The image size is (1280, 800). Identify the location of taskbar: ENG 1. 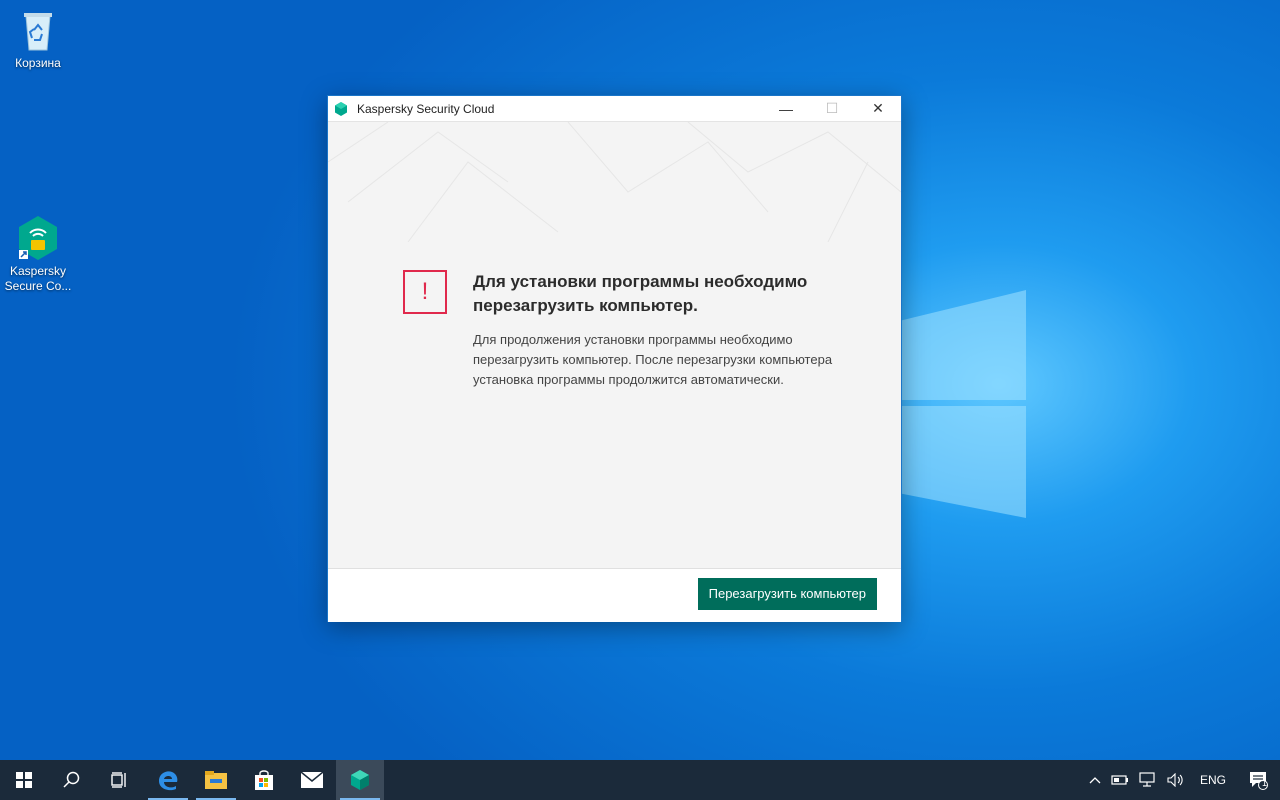
(640, 780).